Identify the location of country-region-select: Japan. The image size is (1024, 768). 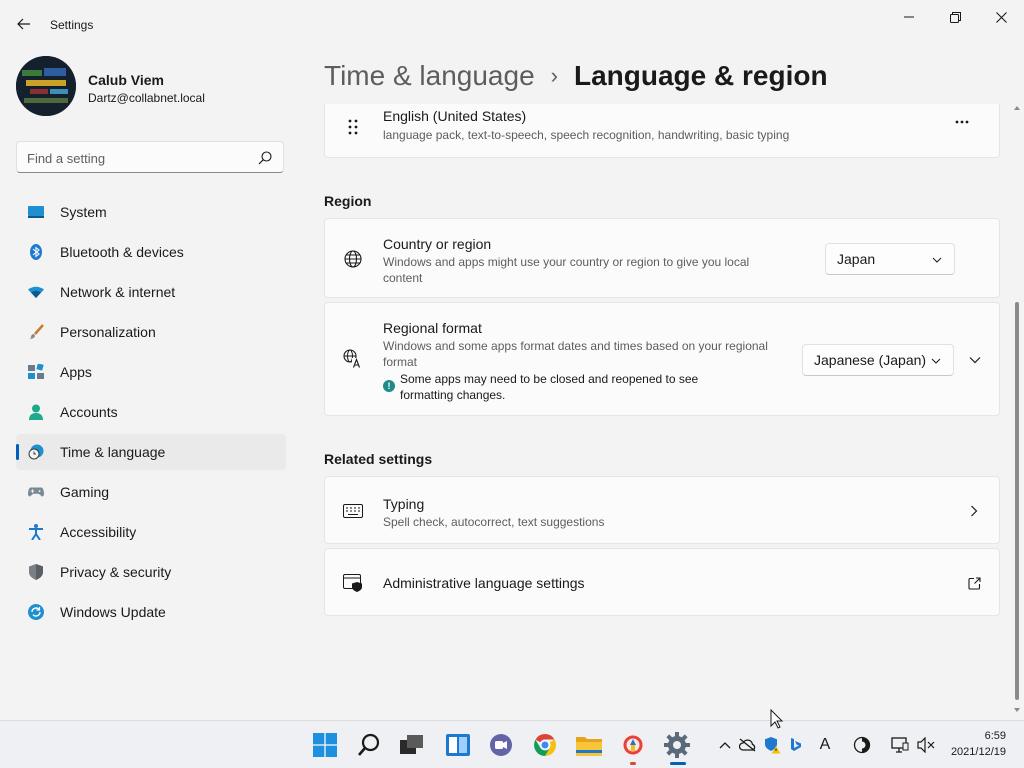
(890, 259).